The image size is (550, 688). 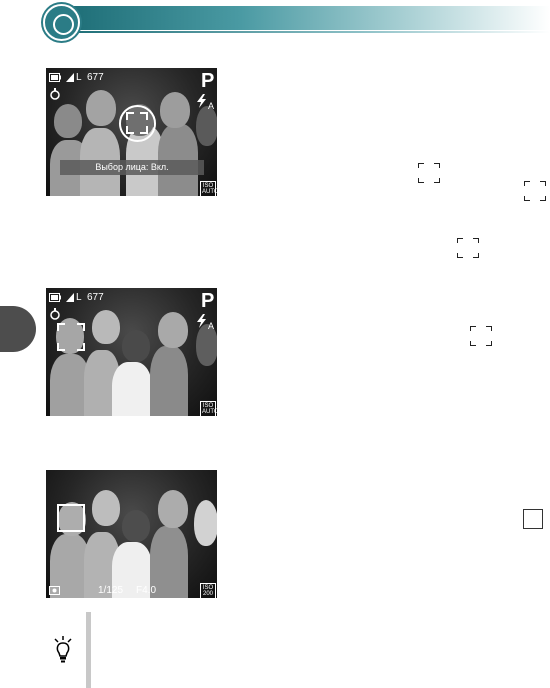 What do you see at coordinates (111, 590) in the screenshot?
I see `shutter-speed: 1/125` at bounding box center [111, 590].